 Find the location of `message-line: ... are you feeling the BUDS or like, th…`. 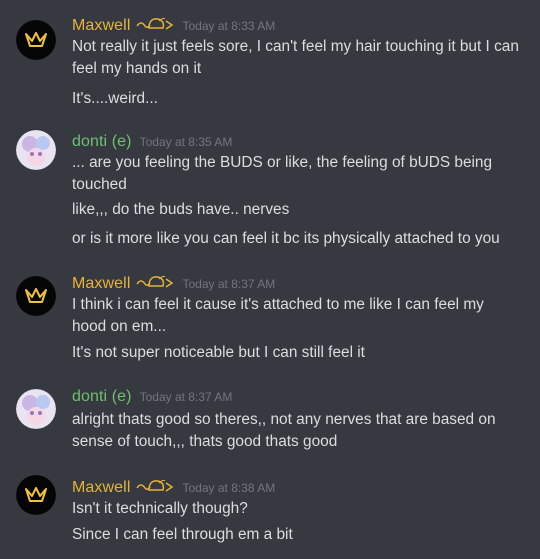

message-line: ... are you feeling the BUDS or like, th… is located at coordinates (282, 173).